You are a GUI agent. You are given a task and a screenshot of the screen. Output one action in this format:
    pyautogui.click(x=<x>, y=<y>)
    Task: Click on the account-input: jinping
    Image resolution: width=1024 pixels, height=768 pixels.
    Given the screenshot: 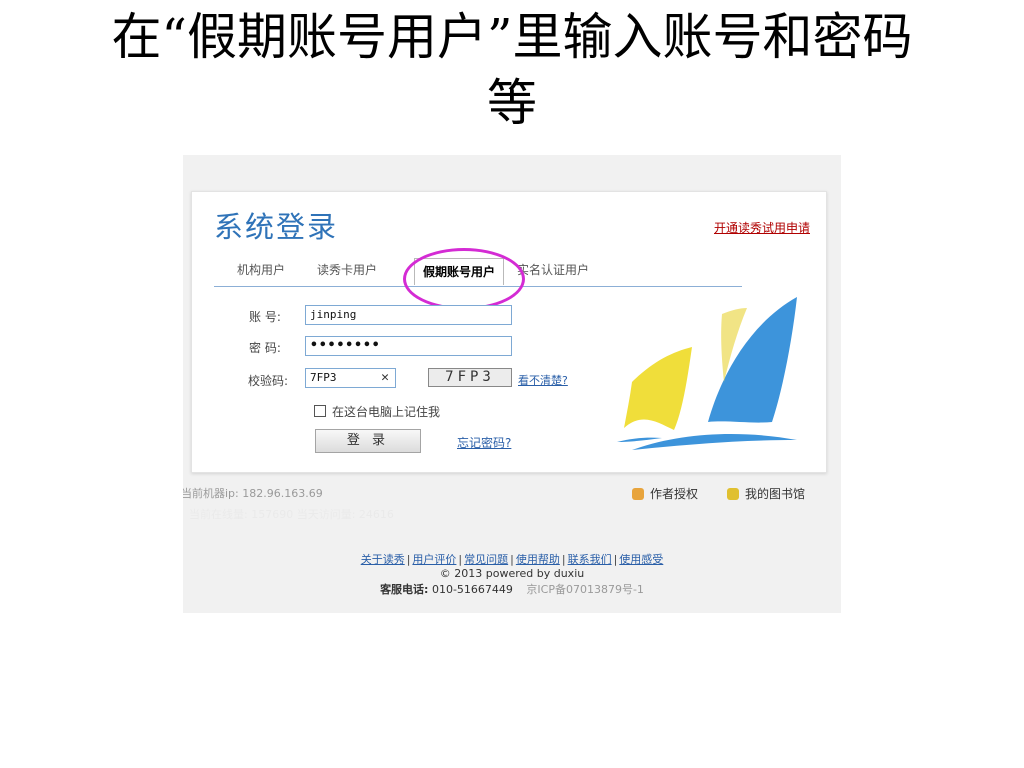 What is the action you would take?
    pyautogui.click(x=408, y=315)
    